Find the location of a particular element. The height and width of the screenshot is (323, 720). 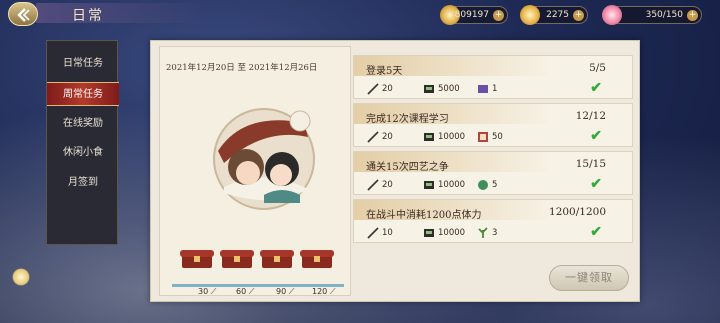

task-progress: 12/12 is located at coordinates (590, 116).